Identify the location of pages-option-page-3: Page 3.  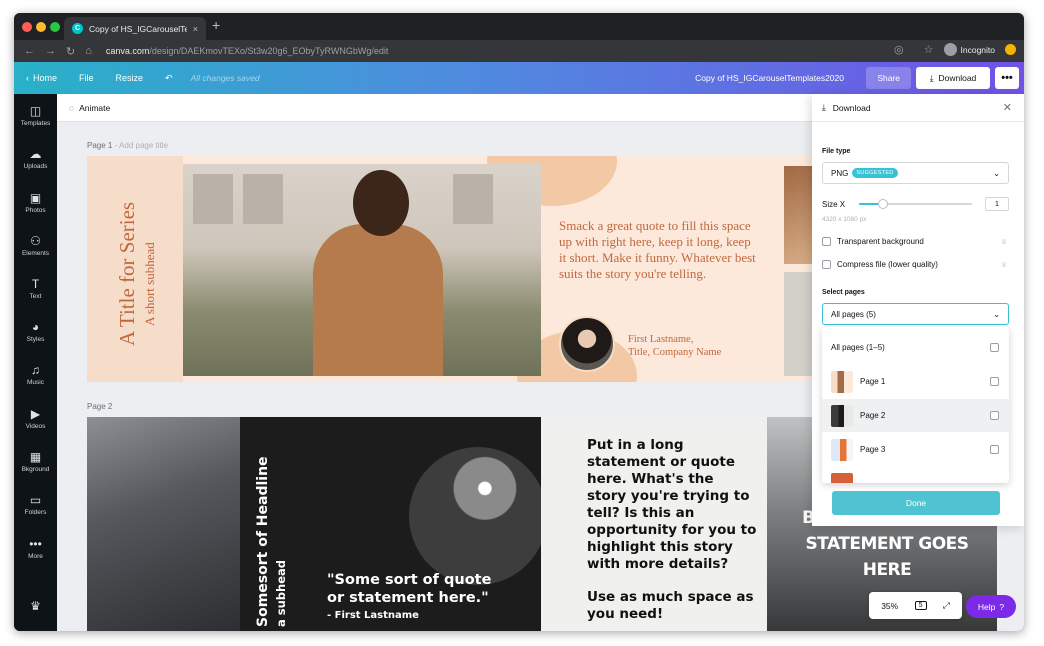
(915, 449).